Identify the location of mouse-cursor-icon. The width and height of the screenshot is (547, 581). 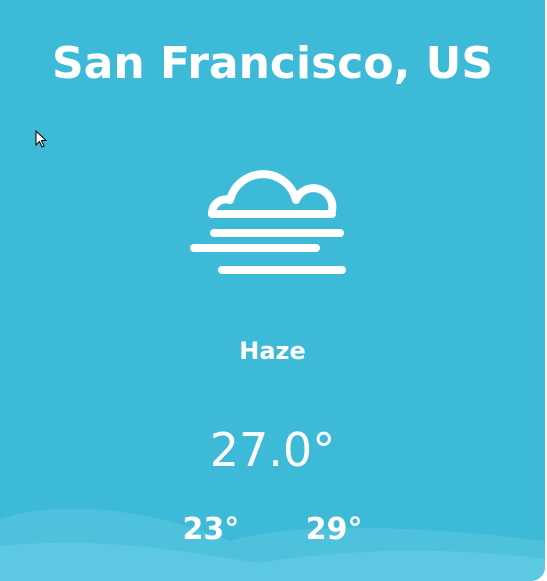
(41, 139).